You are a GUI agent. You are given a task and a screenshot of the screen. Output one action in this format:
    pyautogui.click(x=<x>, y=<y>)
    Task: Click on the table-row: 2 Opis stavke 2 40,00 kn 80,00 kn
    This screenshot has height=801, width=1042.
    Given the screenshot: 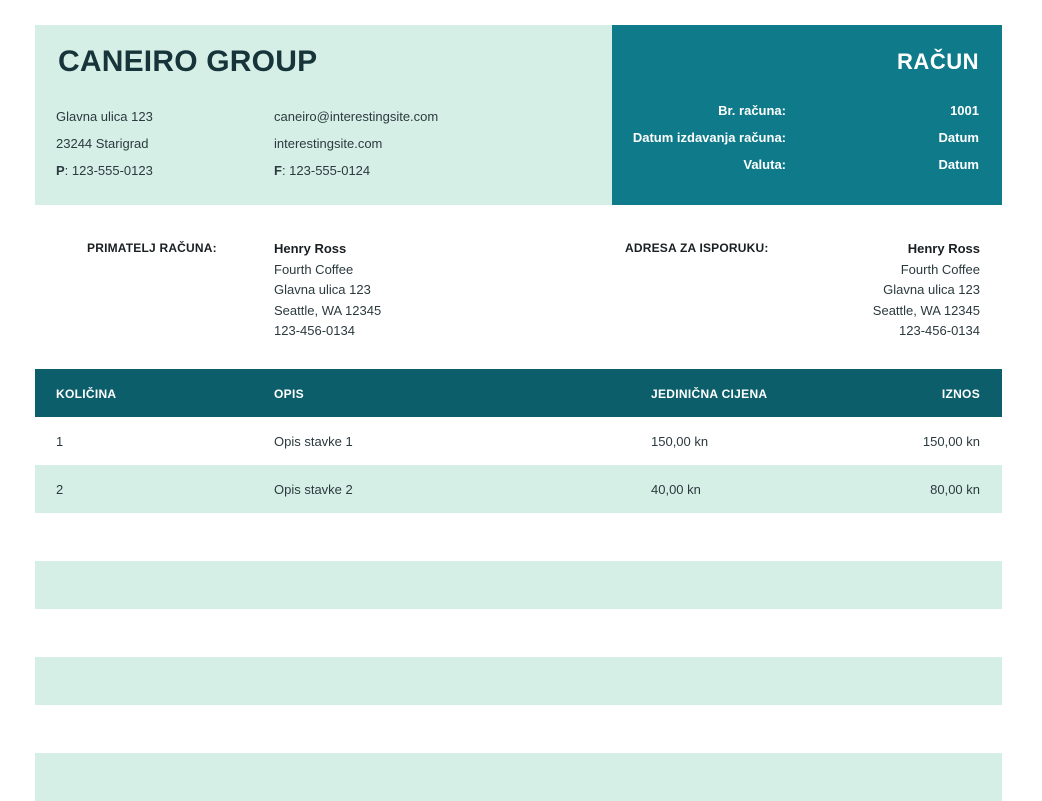 What is the action you would take?
    pyautogui.click(x=518, y=489)
    